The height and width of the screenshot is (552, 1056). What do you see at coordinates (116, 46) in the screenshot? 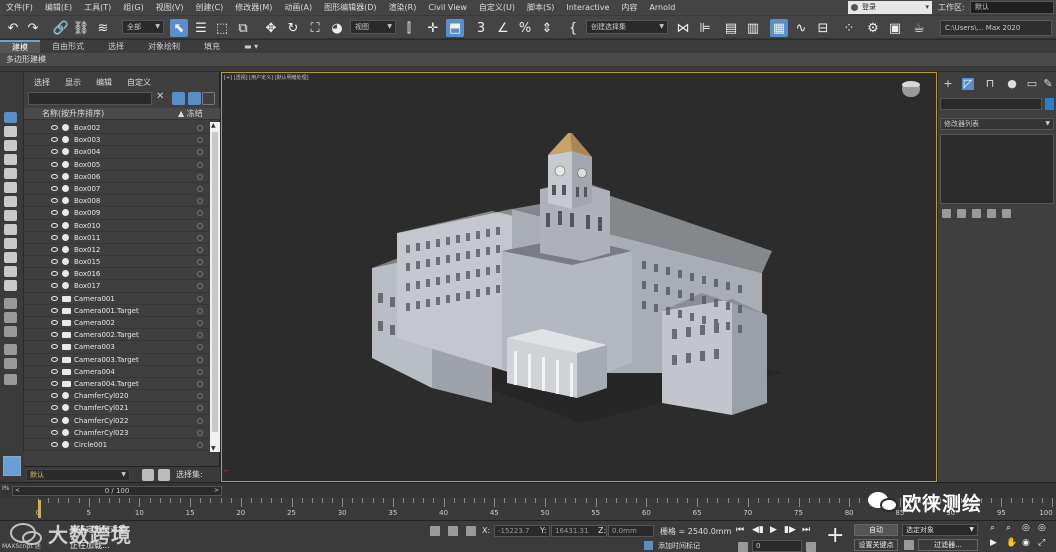
I see `ribbon-tab: 选择` at bounding box center [116, 46].